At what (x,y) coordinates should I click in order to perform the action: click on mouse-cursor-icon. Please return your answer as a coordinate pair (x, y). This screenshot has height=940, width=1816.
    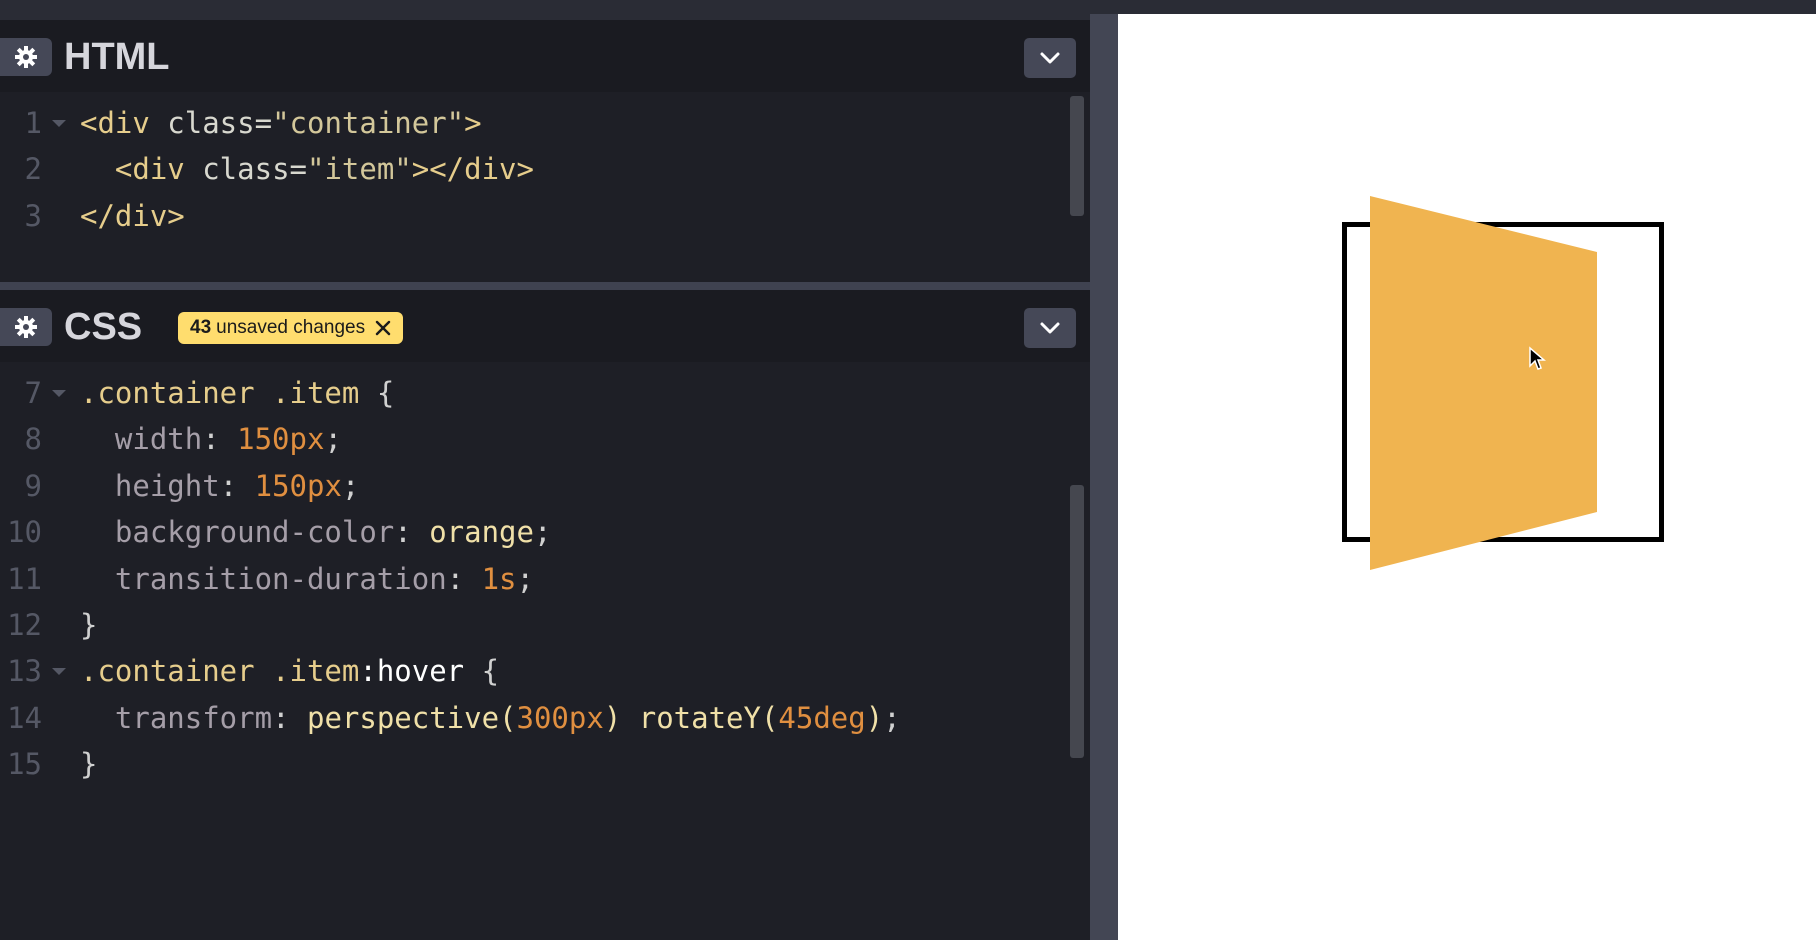
    Looking at the image, I should click on (1537, 358).